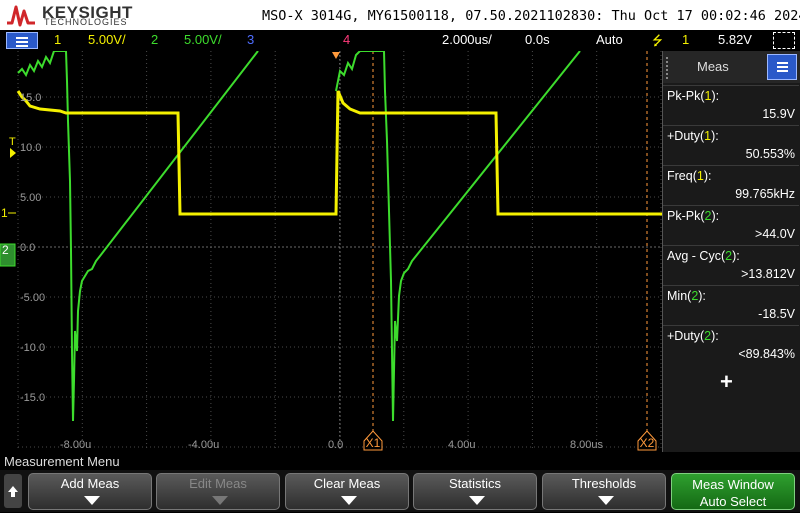 The width and height of the screenshot is (800, 513). What do you see at coordinates (346, 39) in the screenshot?
I see `ch4-number: 4` at bounding box center [346, 39].